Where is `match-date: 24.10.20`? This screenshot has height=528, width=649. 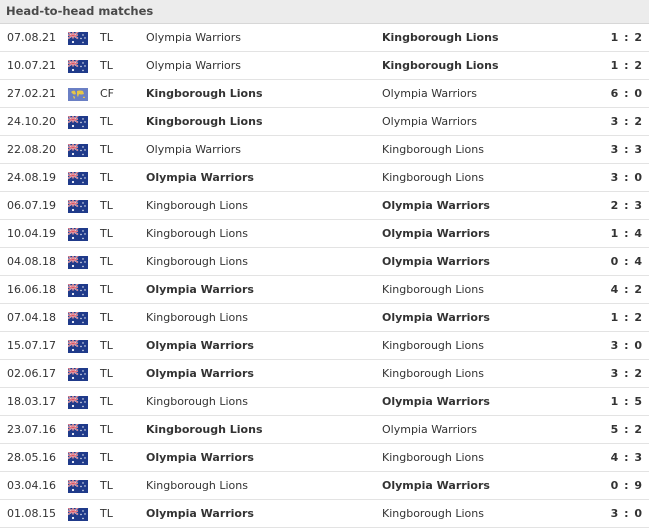 match-date: 24.10.20 is located at coordinates (31, 121).